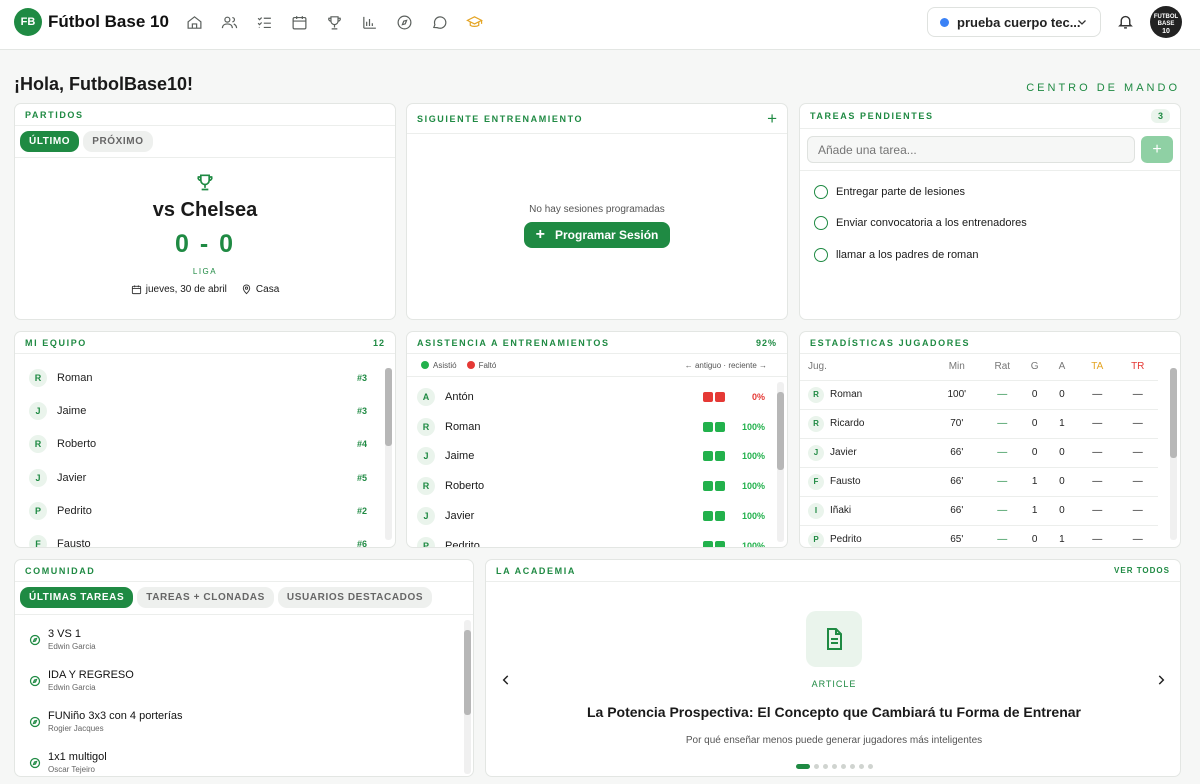  I want to click on next-training-title: SIGUIENTE ENTRENAMIENTO, so click(500, 118).